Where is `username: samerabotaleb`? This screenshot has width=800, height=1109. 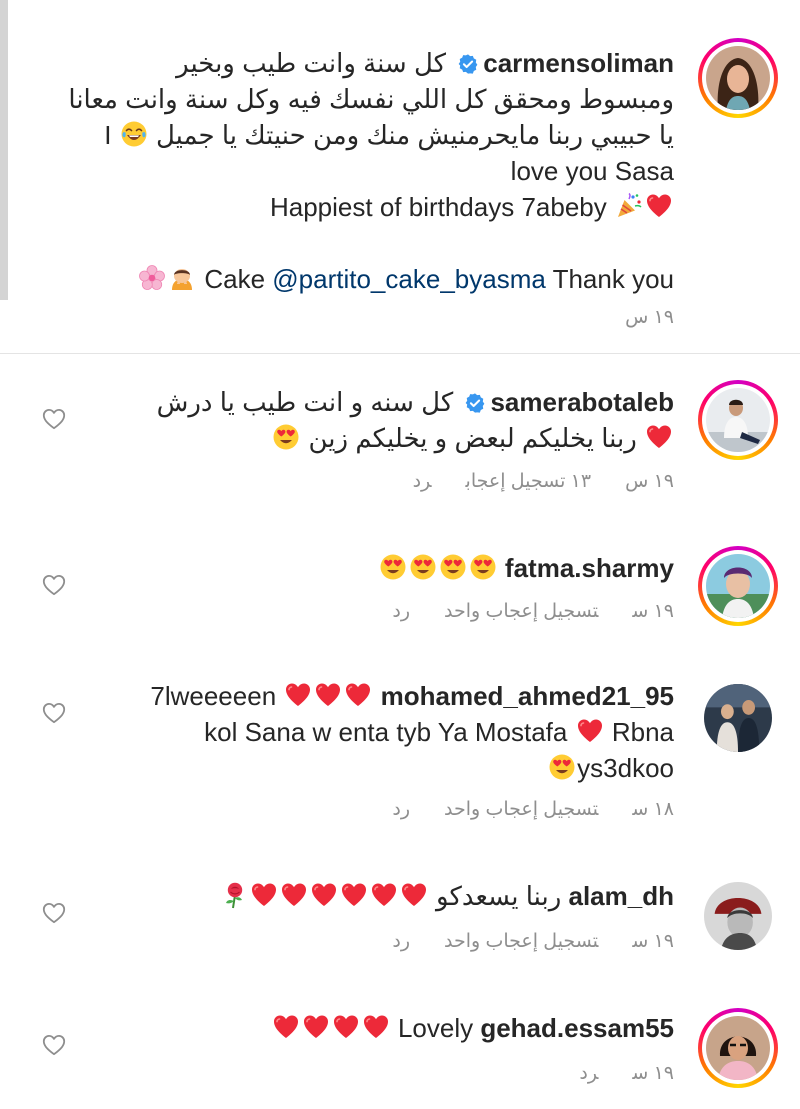
username: samerabotaleb is located at coordinates (582, 402).